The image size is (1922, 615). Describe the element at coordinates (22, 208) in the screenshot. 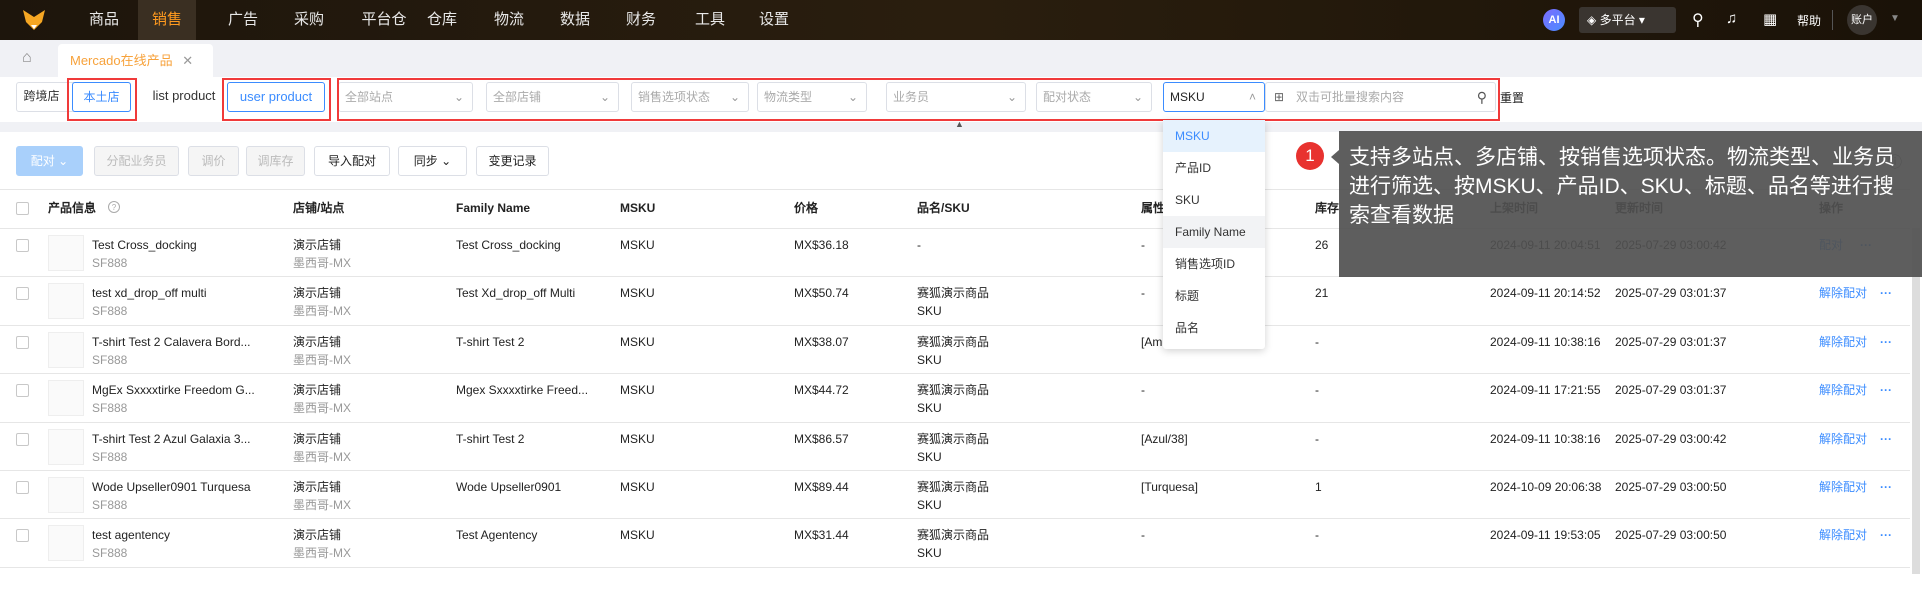

I see `select-all-checkbox` at that location.